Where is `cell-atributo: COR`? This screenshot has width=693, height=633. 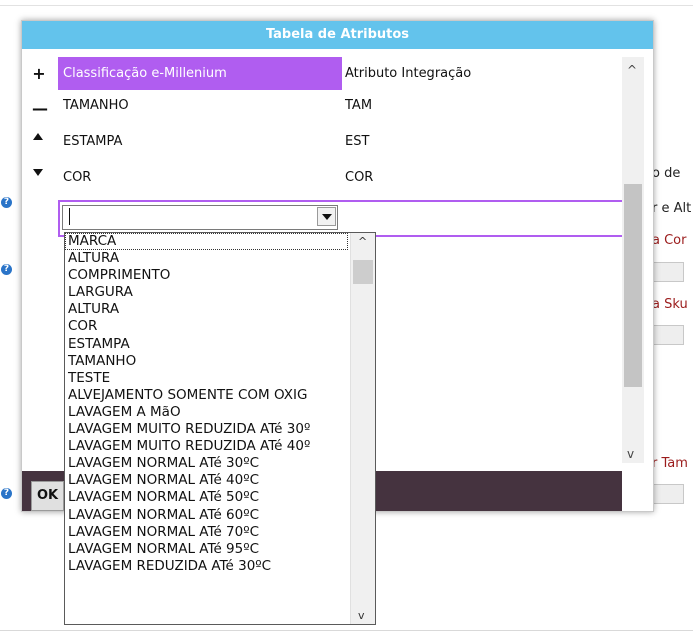
cell-atributo: COR is located at coordinates (359, 178).